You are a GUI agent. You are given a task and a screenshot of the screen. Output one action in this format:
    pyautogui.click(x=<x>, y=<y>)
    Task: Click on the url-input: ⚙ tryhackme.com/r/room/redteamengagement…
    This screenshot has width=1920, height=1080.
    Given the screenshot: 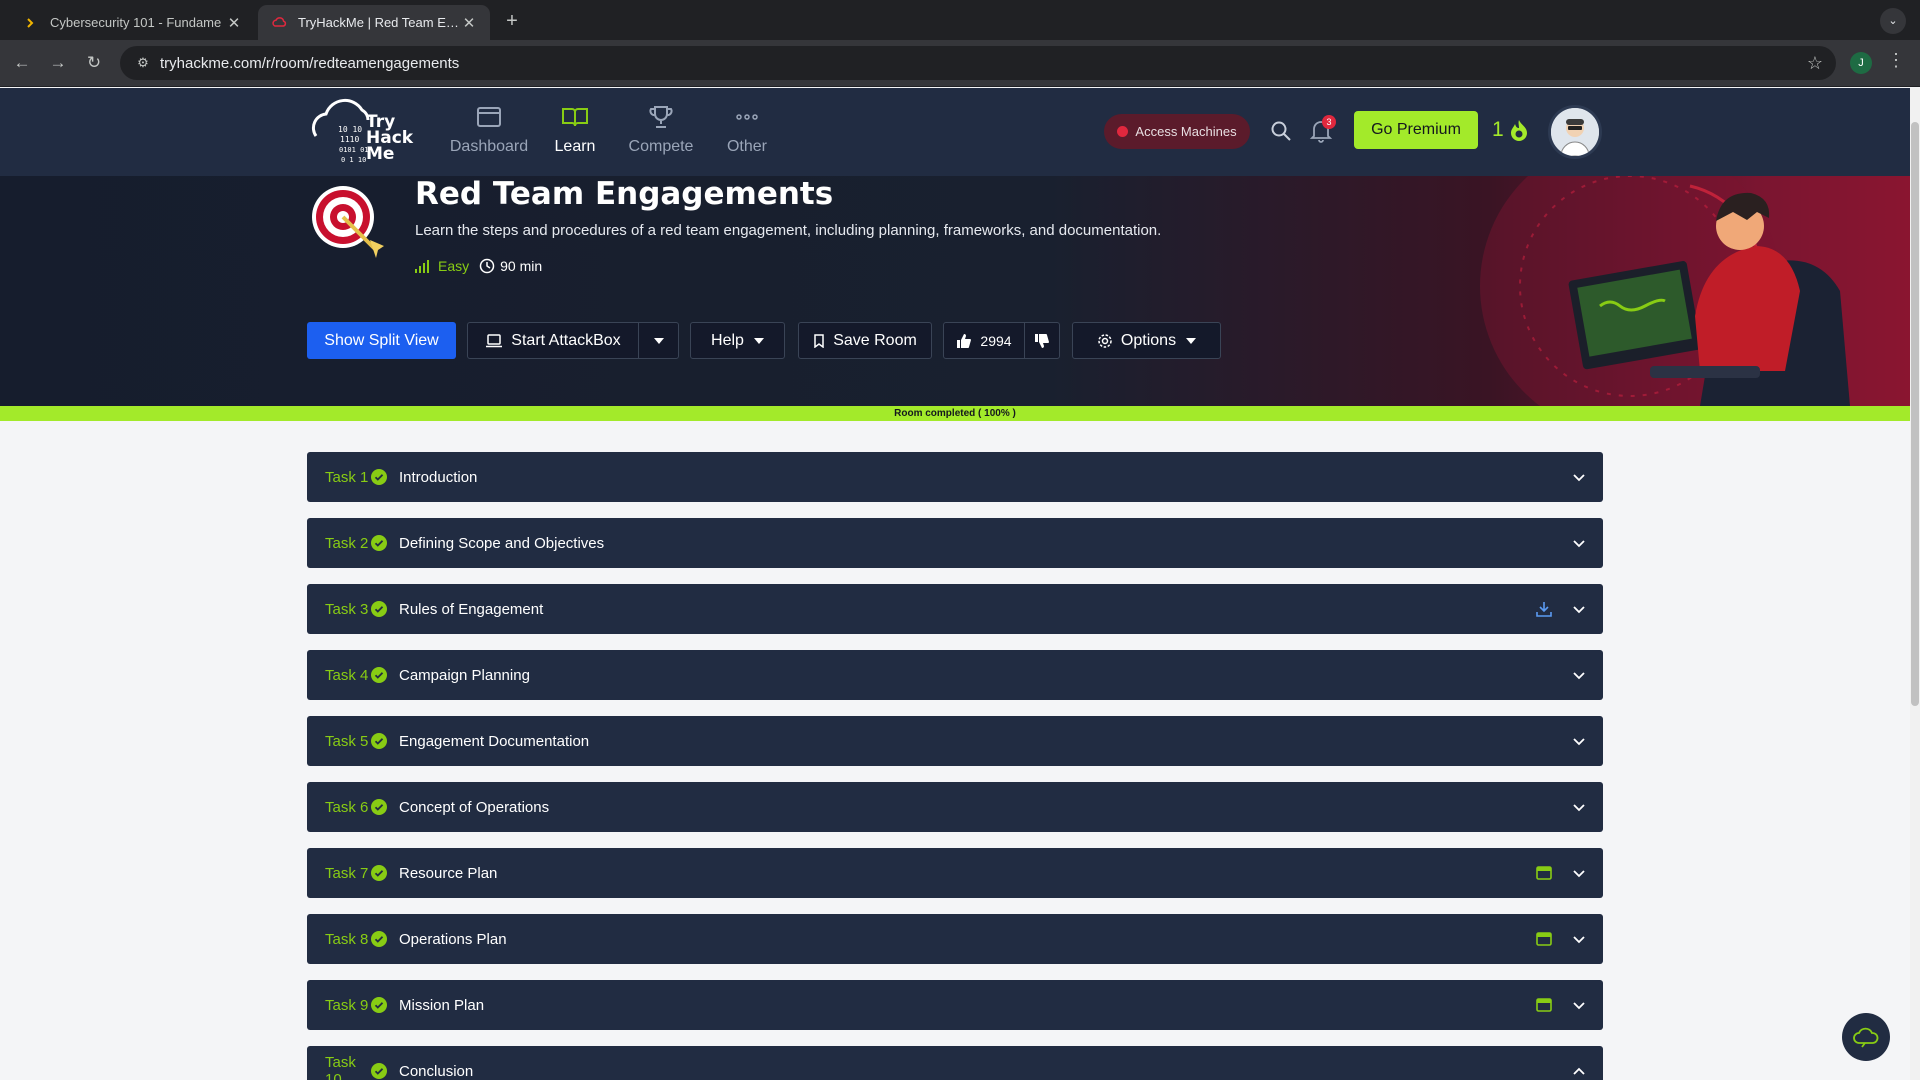 What is the action you would take?
    pyautogui.click(x=978, y=63)
    